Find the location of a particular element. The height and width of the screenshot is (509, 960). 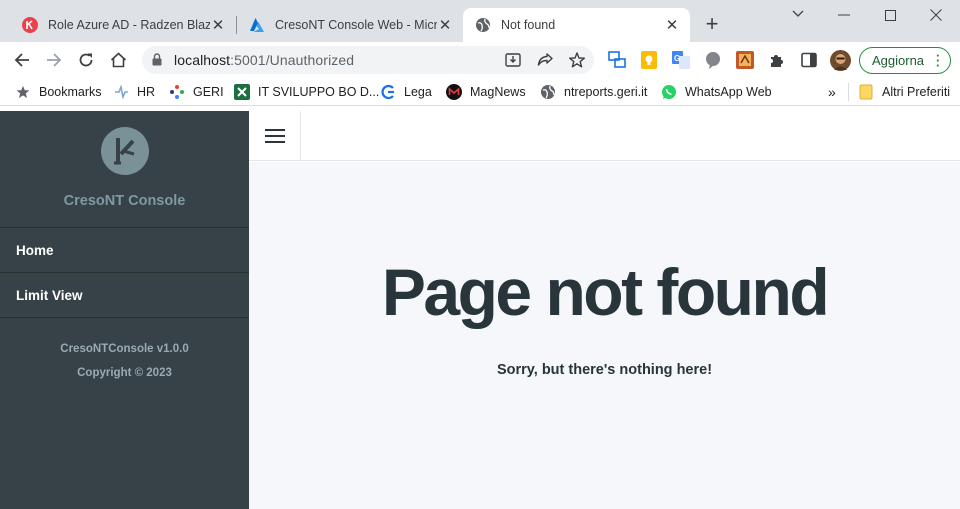

star-icon is located at coordinates (23, 92).